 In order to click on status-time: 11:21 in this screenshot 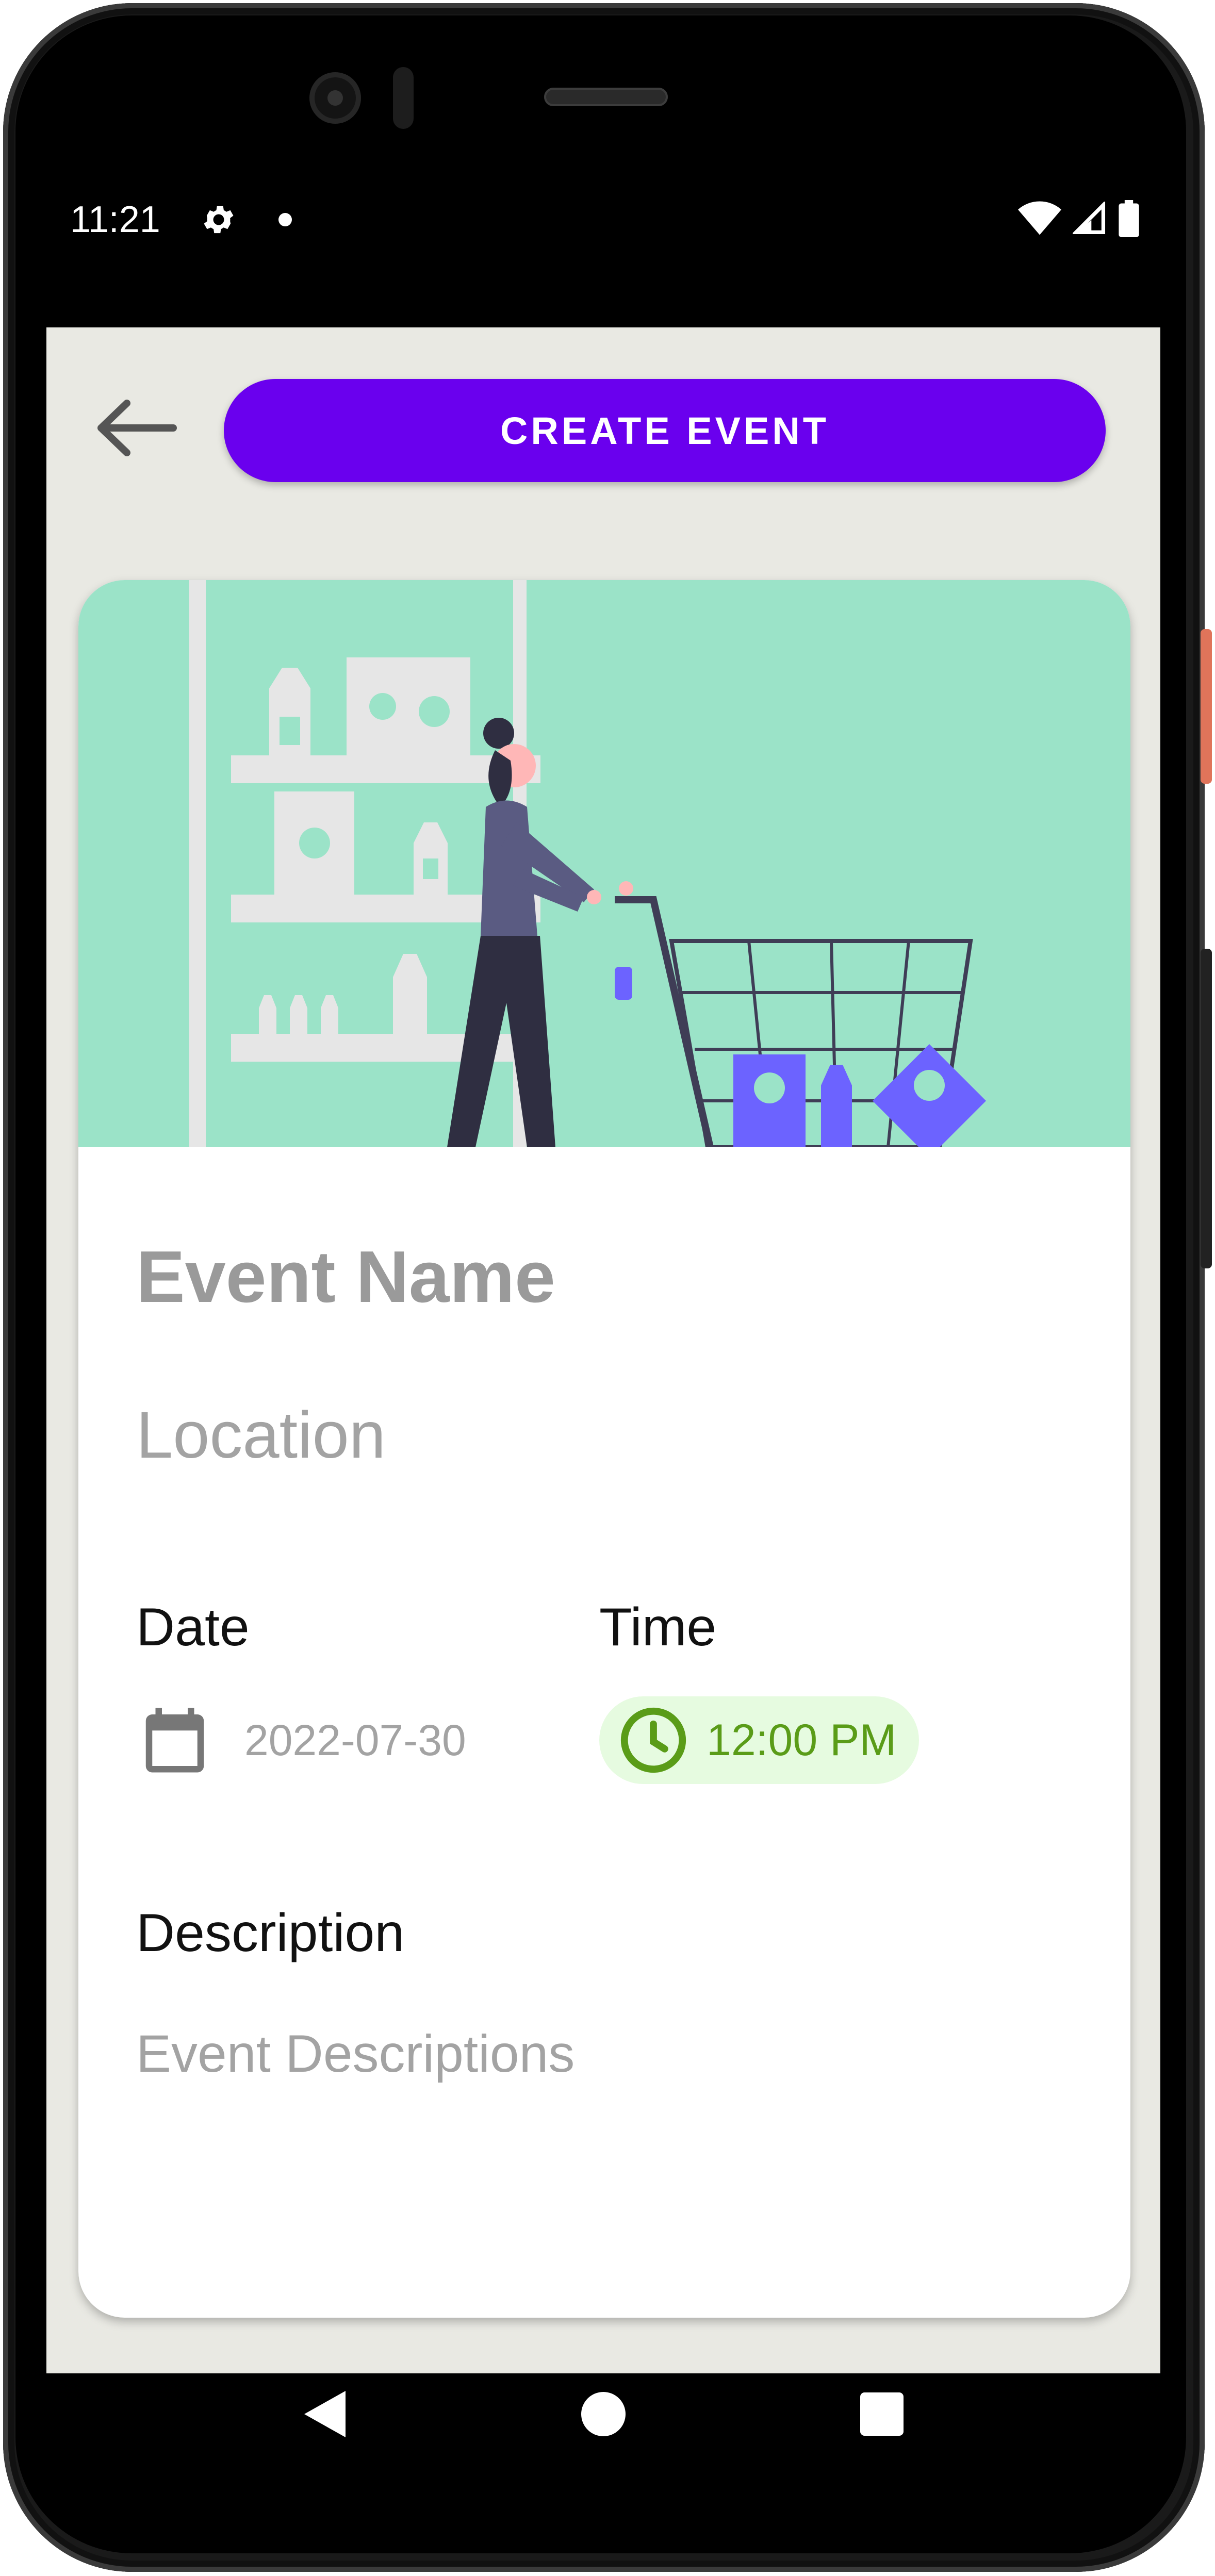, I will do `click(115, 220)`.